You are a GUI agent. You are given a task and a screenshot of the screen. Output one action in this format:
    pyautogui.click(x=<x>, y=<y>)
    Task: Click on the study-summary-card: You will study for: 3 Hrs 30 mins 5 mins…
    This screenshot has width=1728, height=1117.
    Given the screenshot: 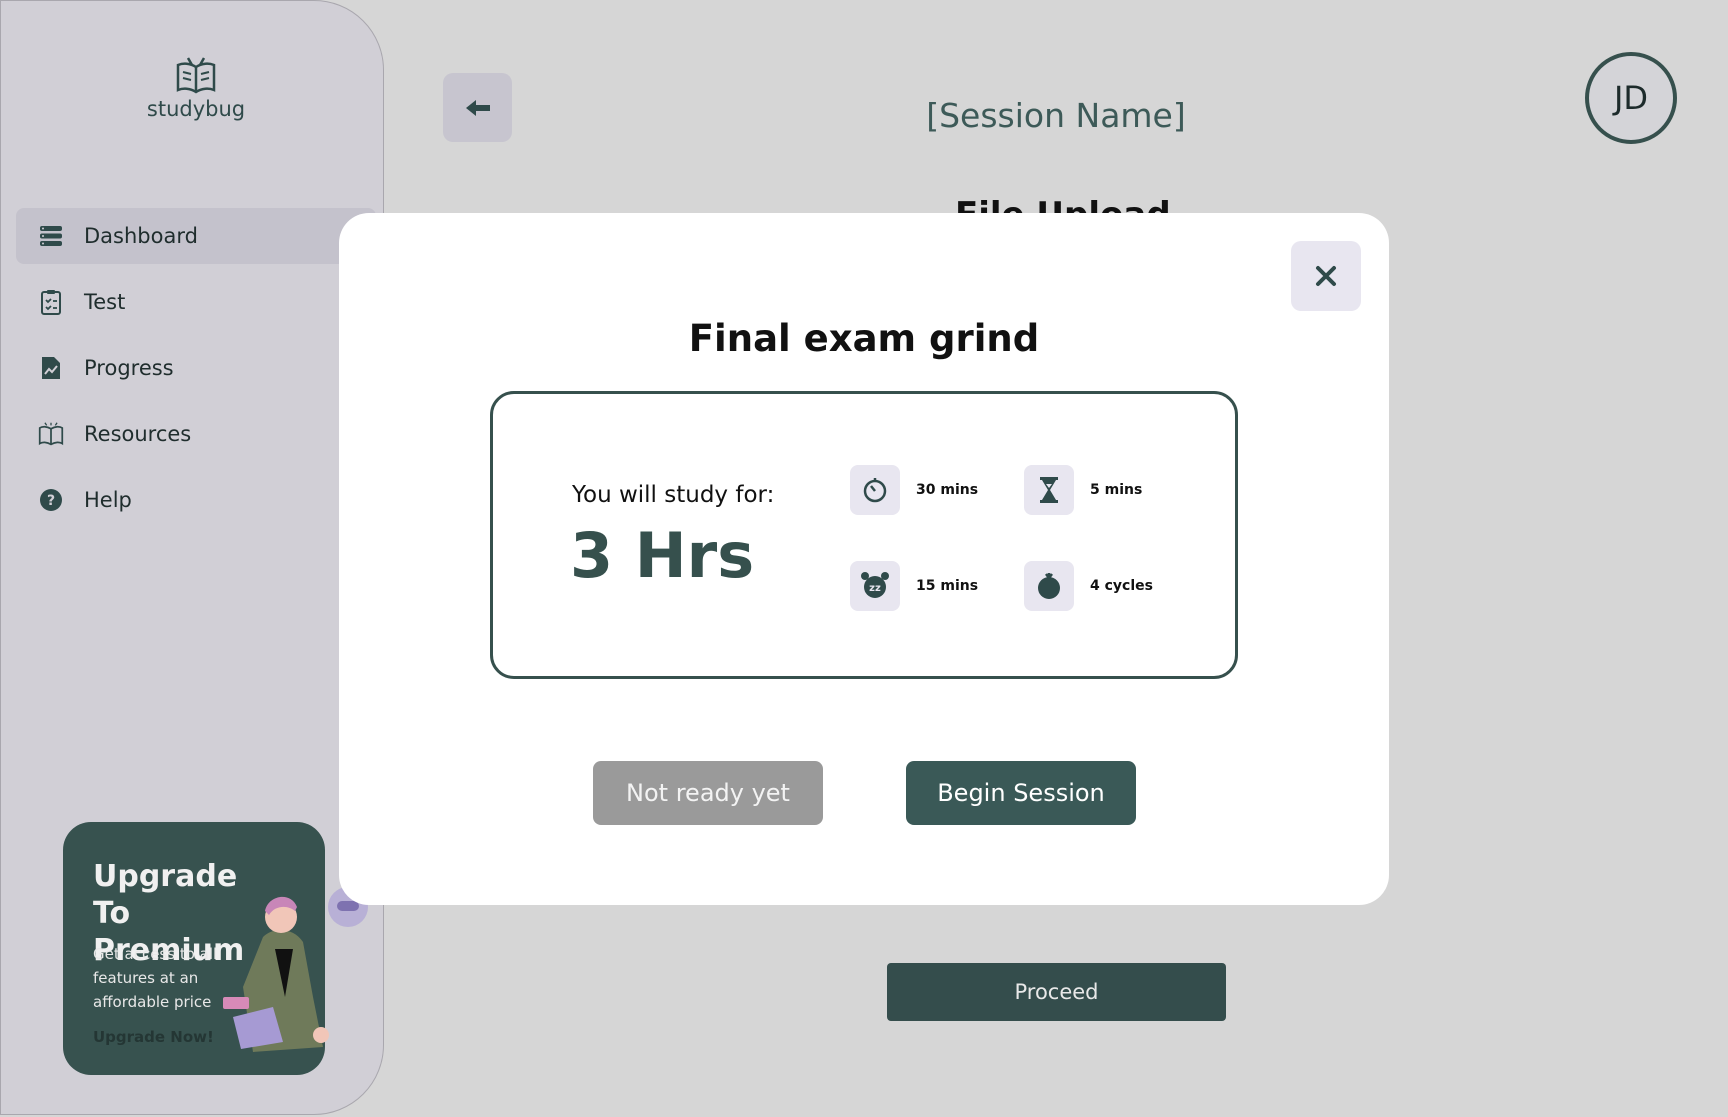 What is the action you would take?
    pyautogui.click(x=864, y=535)
    